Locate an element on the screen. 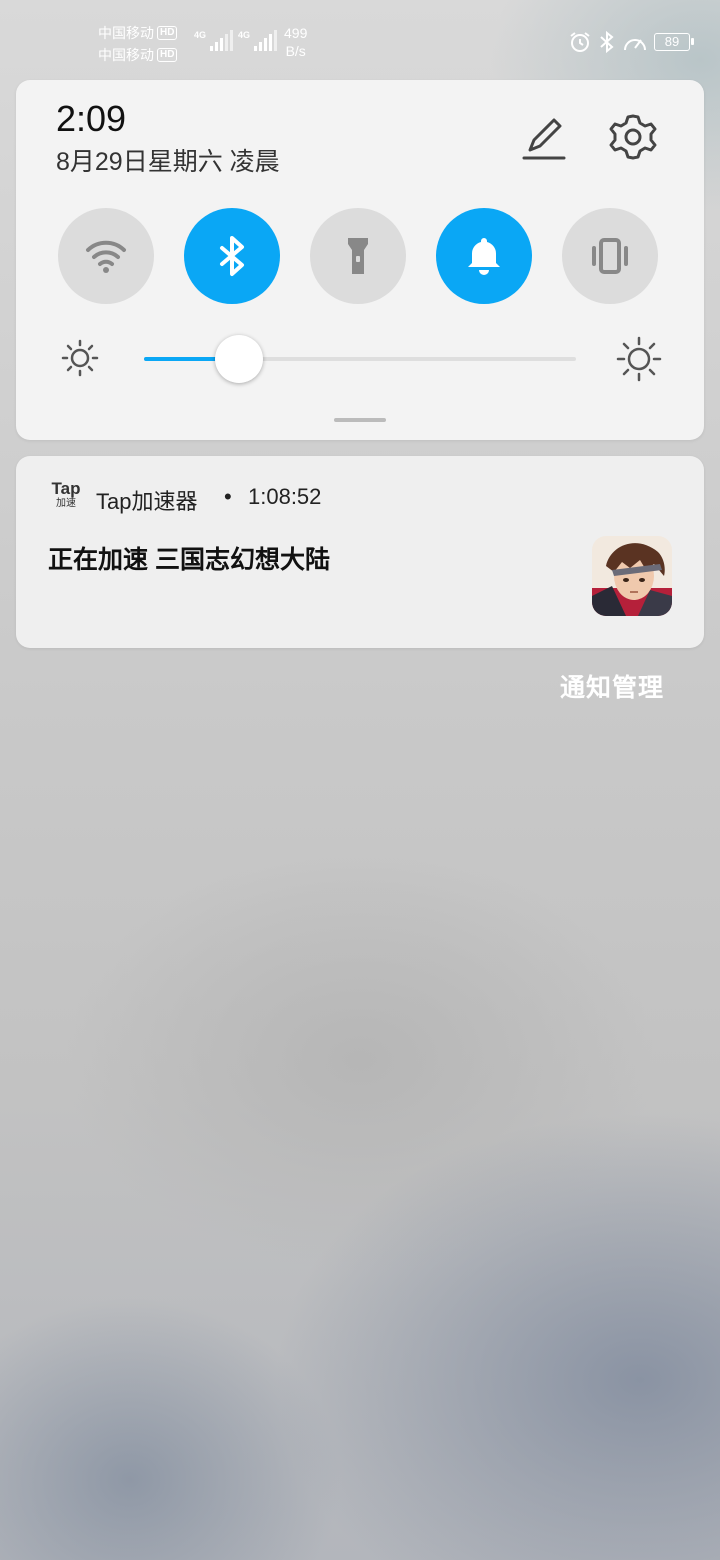 The width and height of the screenshot is (720, 1560). carrier-info: 中国移动 HD 中国移动 HD is located at coordinates (138, 44).